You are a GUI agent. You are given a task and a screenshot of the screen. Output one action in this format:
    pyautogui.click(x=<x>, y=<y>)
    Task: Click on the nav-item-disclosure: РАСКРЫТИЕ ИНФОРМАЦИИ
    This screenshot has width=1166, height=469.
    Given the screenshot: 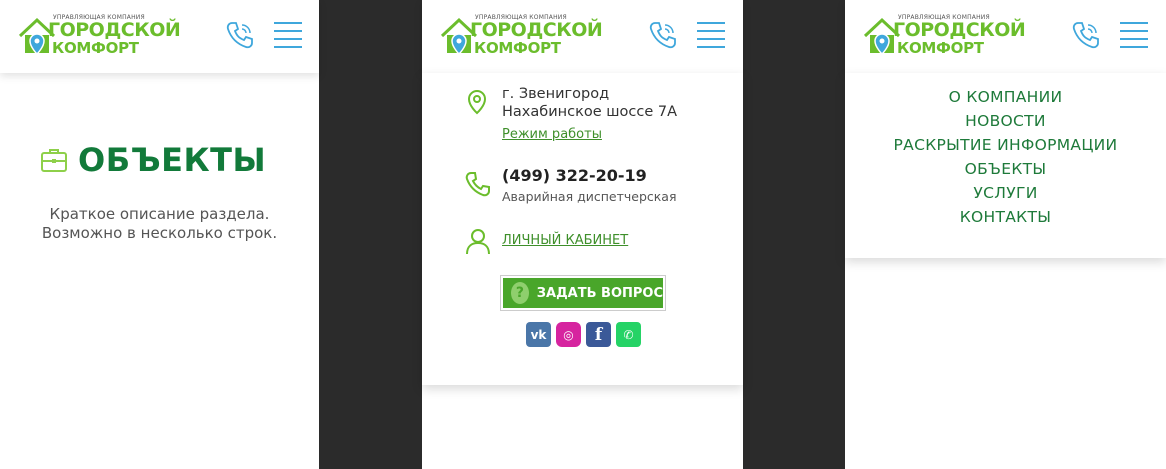 What is the action you would take?
    pyautogui.click(x=1005, y=145)
    